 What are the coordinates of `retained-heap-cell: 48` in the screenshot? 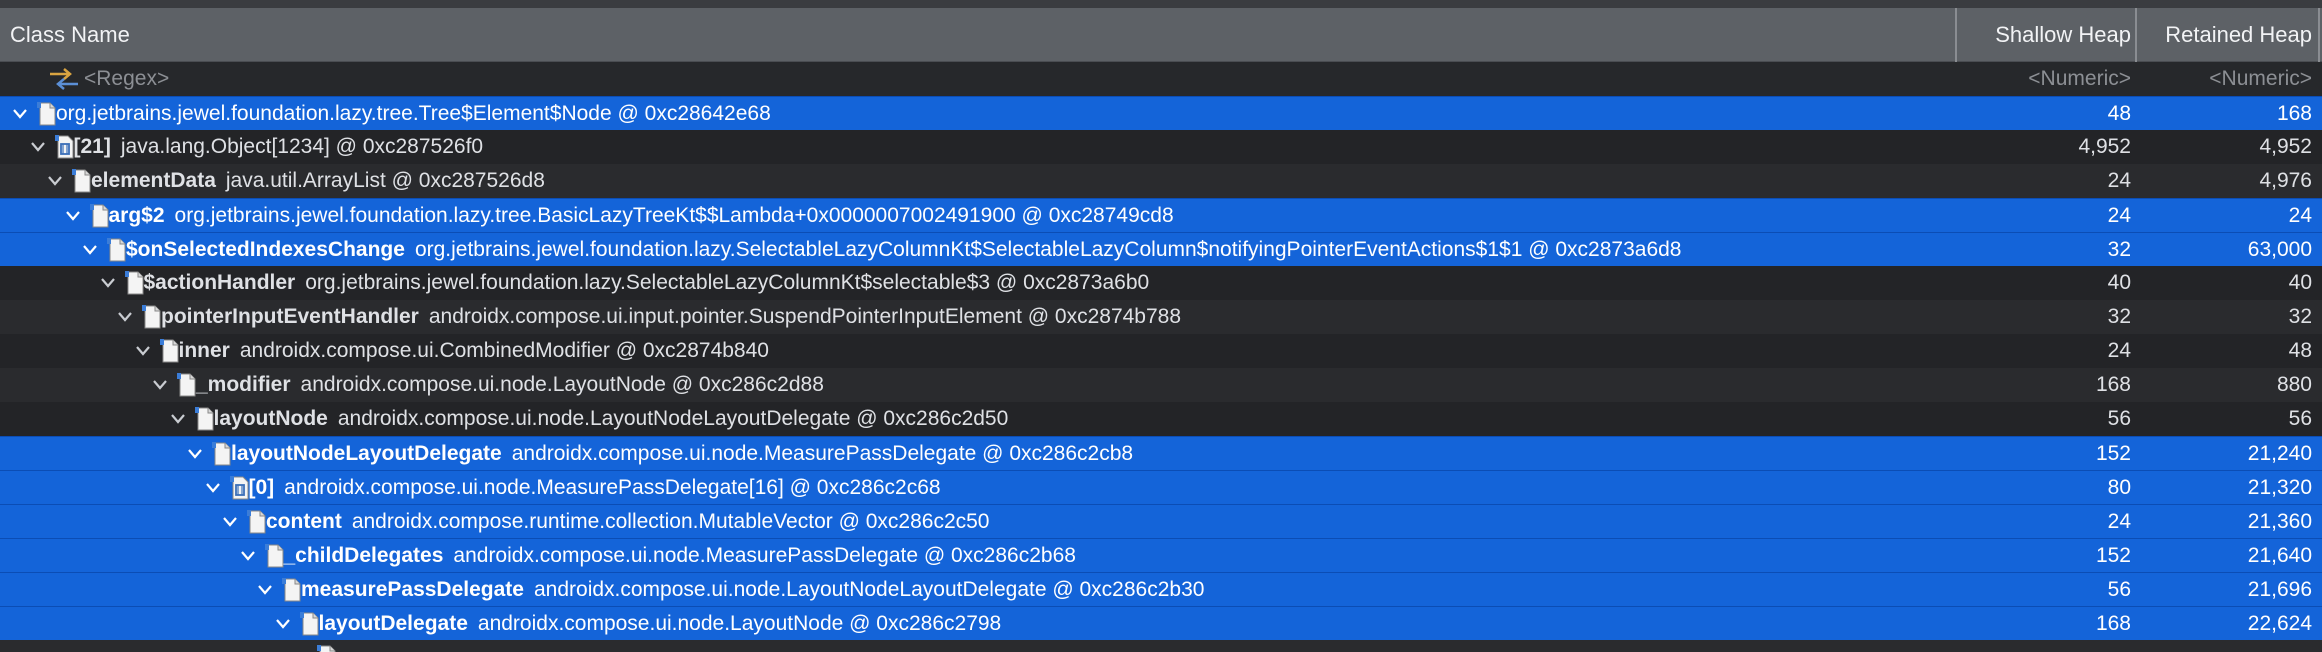 It's located at (2300, 350).